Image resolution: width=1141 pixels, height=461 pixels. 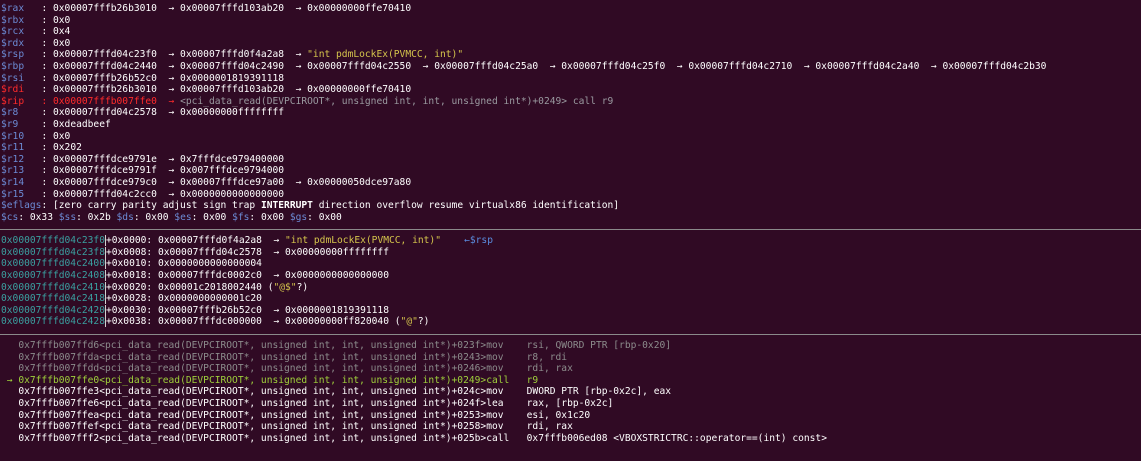 I want to click on register-row: $rbx : 0x0, so click(x=571, y=21).